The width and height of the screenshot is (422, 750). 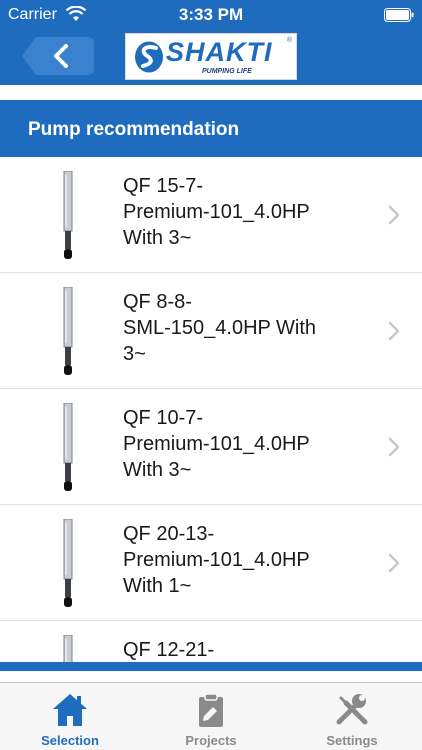 I want to click on tab-selection: Selection, so click(x=70, y=716).